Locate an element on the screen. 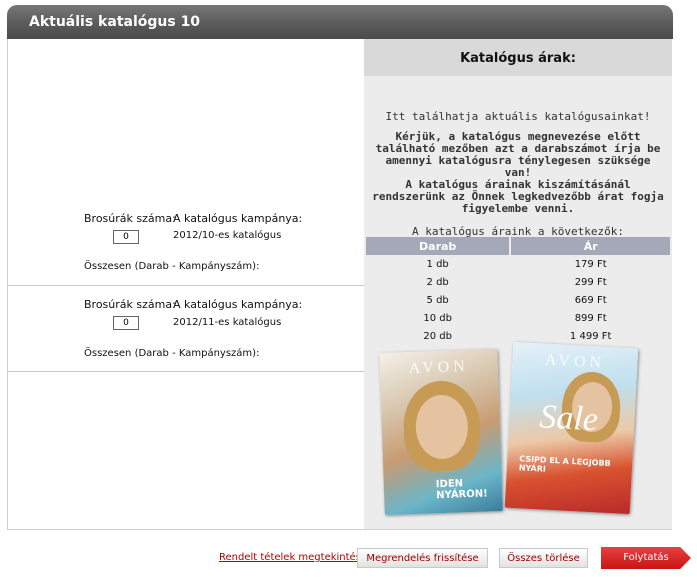 This screenshot has height=577, width=697. table-row: 1 db 179 Ft is located at coordinates (518, 264).